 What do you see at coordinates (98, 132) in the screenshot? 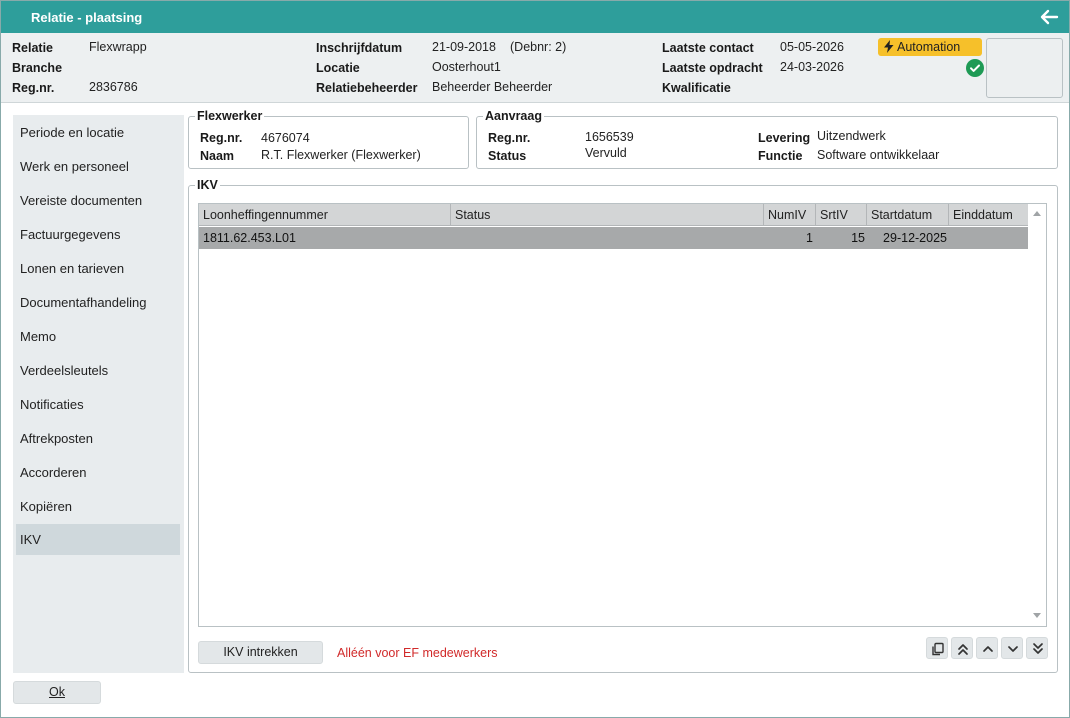
I see `sidebar-item-periode-en-locatie: Periode en locatie` at bounding box center [98, 132].